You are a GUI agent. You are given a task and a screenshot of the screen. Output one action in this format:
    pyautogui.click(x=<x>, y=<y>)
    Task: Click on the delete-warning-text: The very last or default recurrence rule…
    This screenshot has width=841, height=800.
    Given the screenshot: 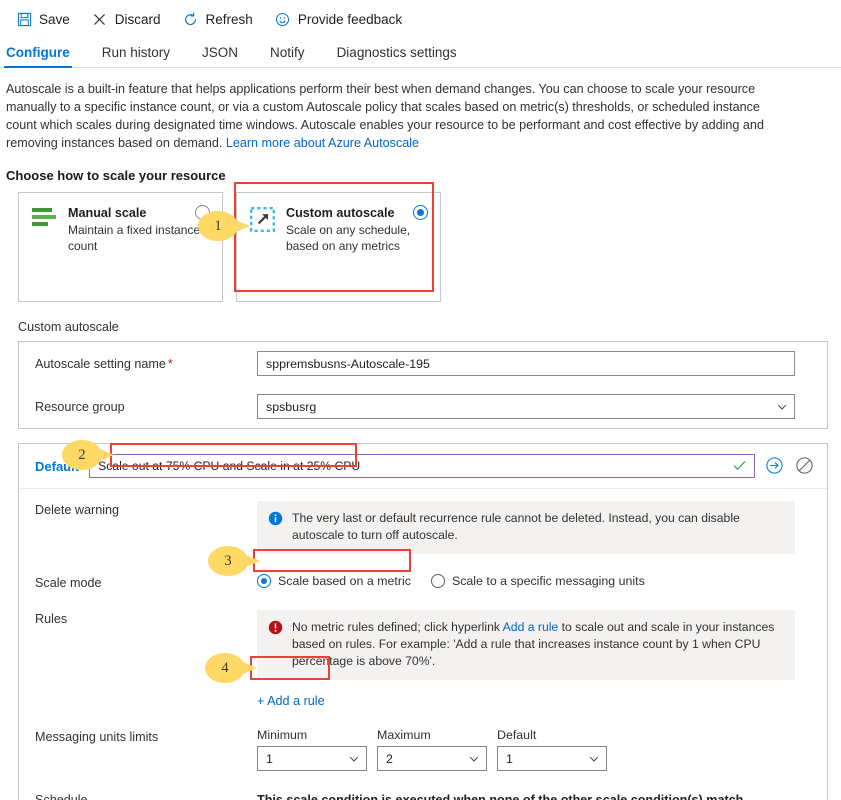 What is the action you would take?
    pyautogui.click(x=516, y=526)
    